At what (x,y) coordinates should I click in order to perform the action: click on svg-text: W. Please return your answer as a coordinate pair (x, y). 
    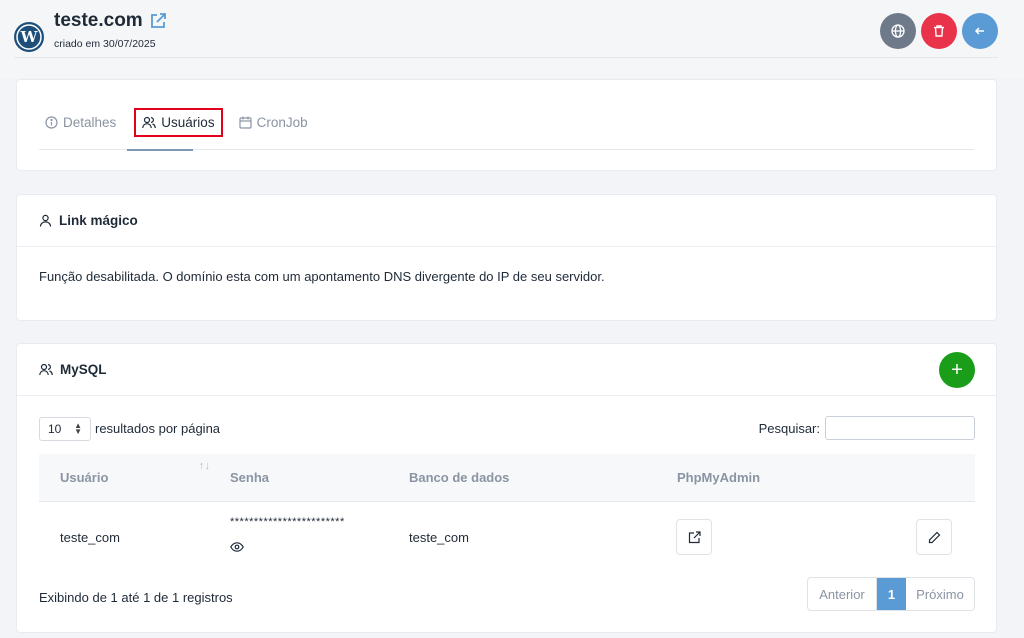
    Looking at the image, I should click on (29, 37).